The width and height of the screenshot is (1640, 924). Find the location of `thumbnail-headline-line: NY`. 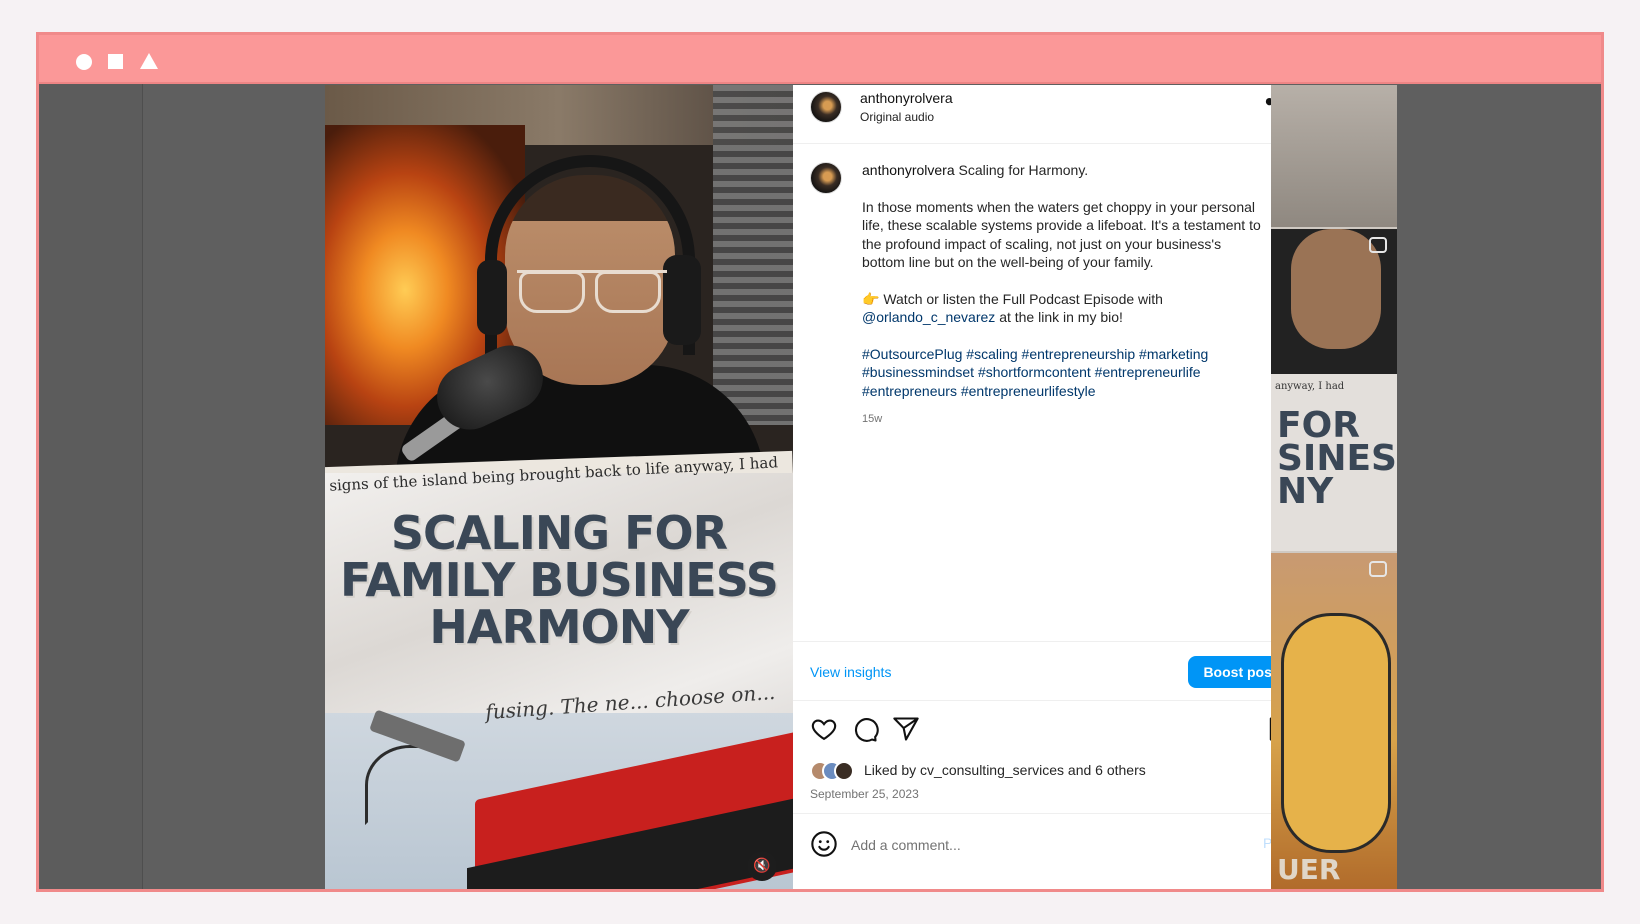

thumbnail-headline-line: NY is located at coordinates (1305, 491).